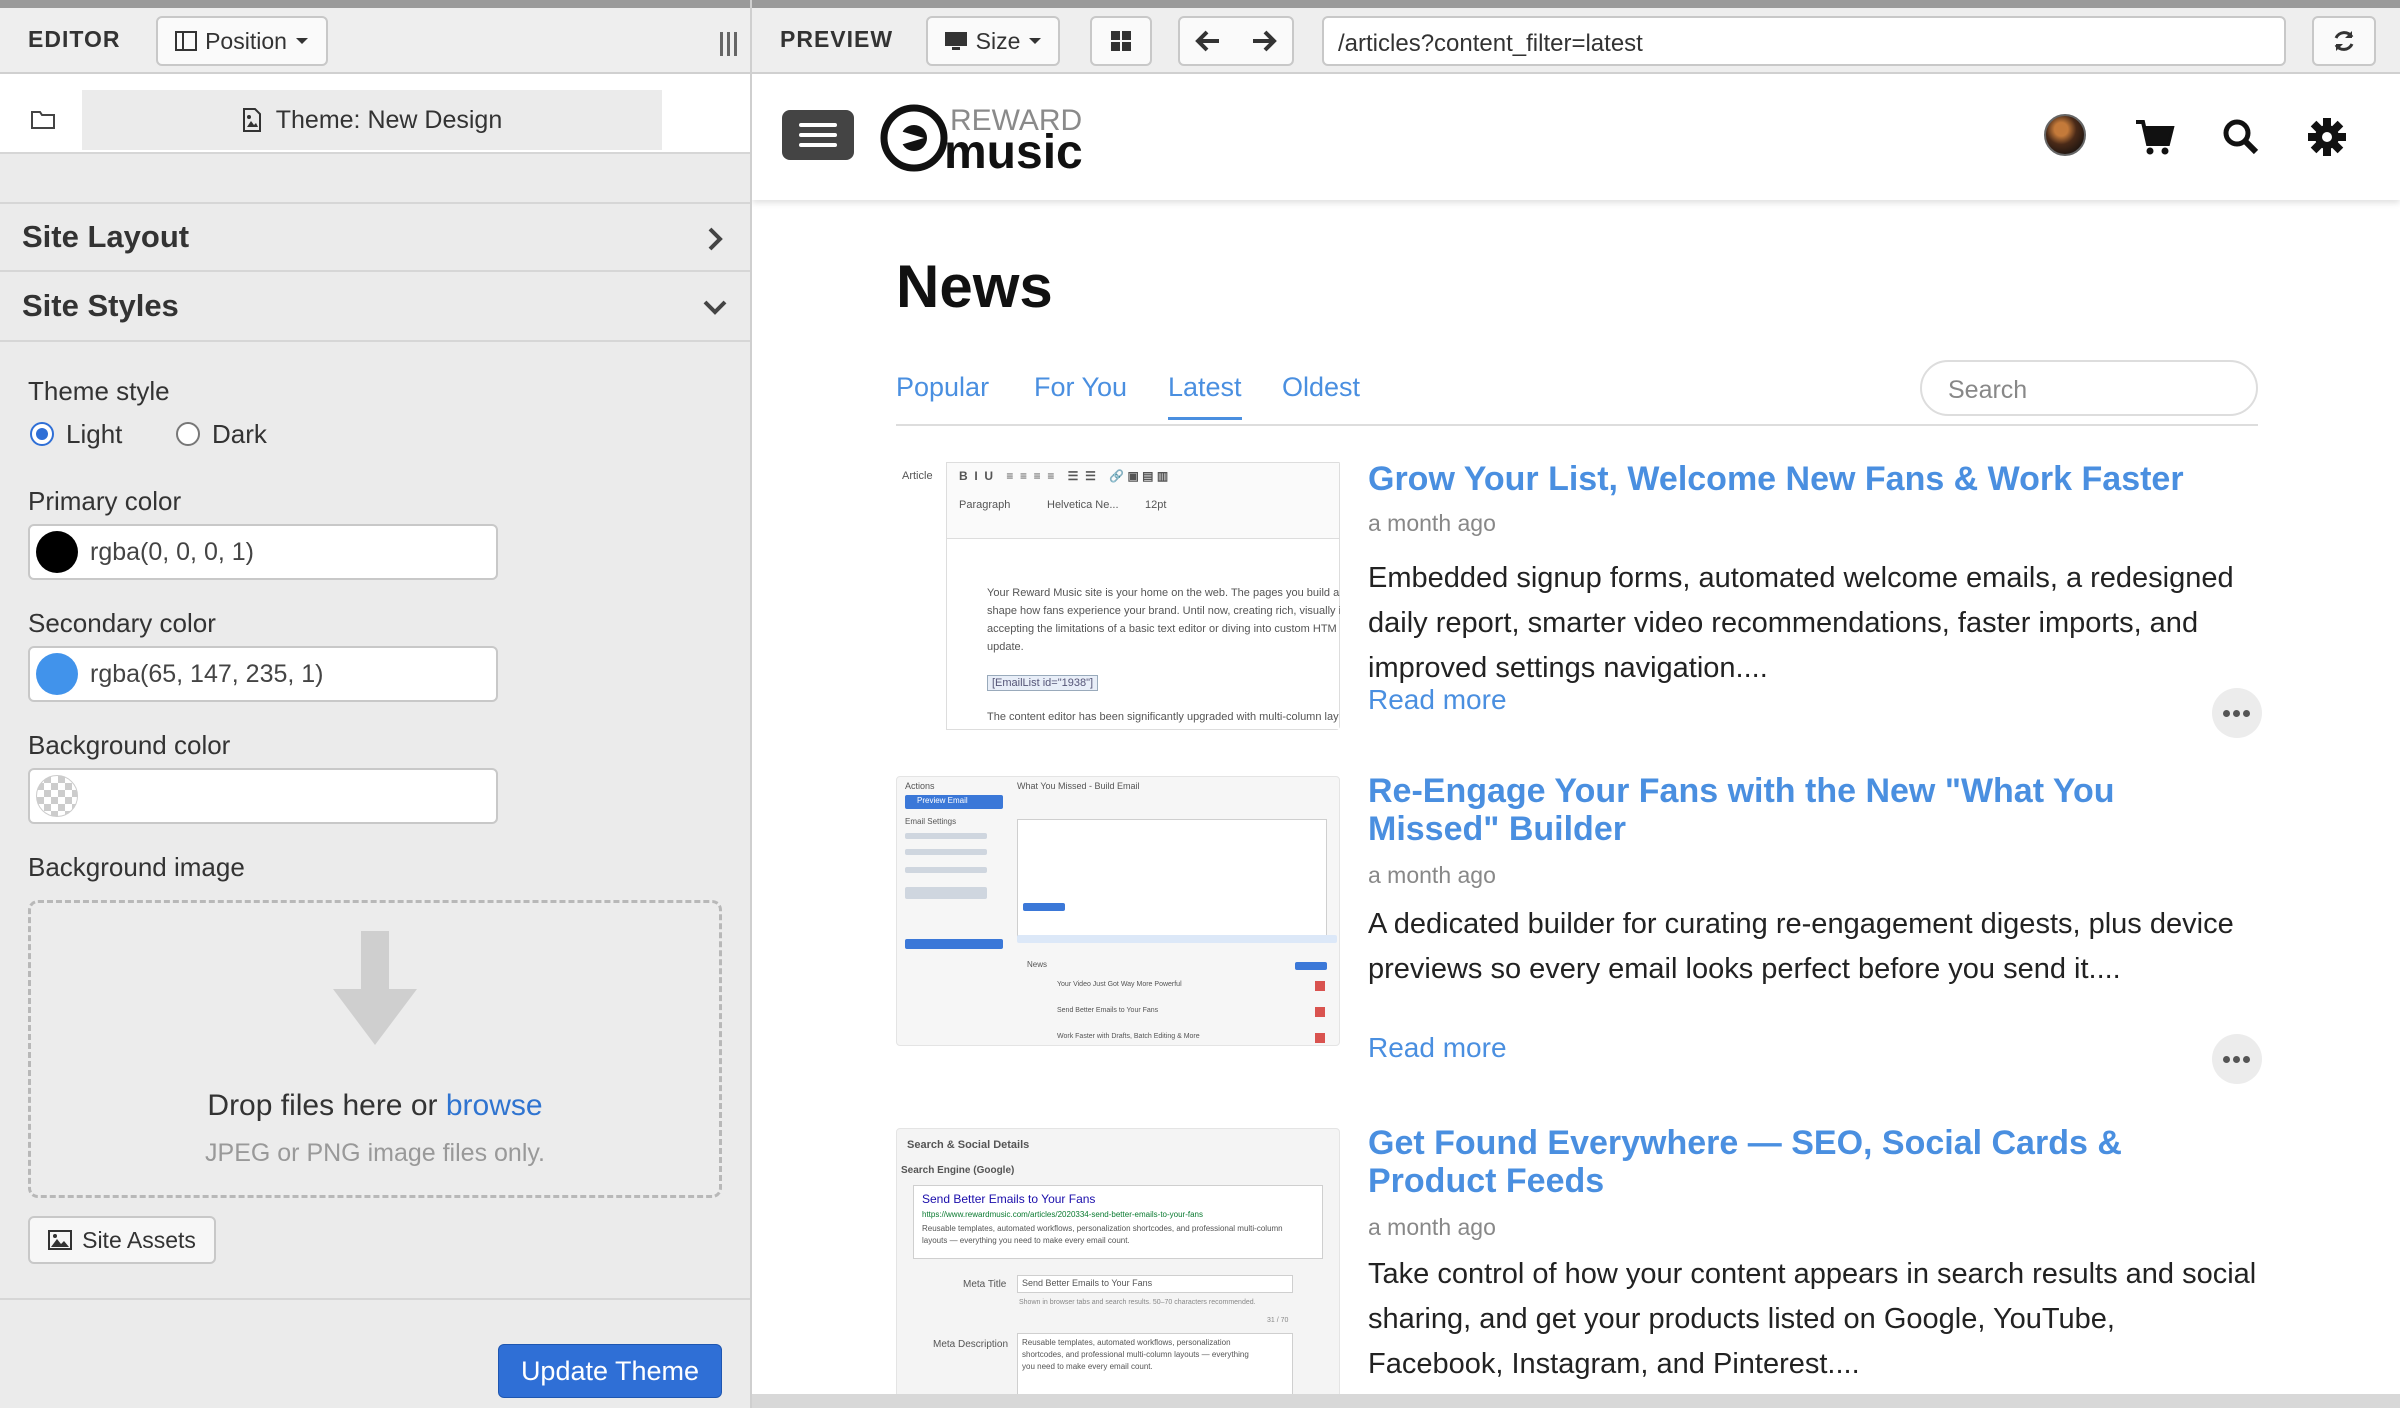 This screenshot has width=2400, height=1408. Describe the element at coordinates (2155, 137) in the screenshot. I see `cart-icon` at that location.